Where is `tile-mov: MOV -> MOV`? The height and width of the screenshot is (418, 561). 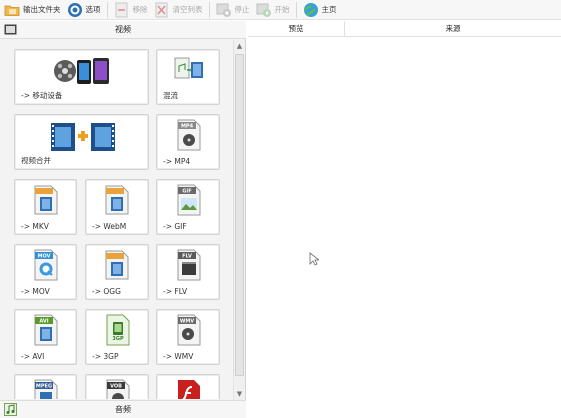
tile-mov: MOV -> MOV is located at coordinates (45, 272).